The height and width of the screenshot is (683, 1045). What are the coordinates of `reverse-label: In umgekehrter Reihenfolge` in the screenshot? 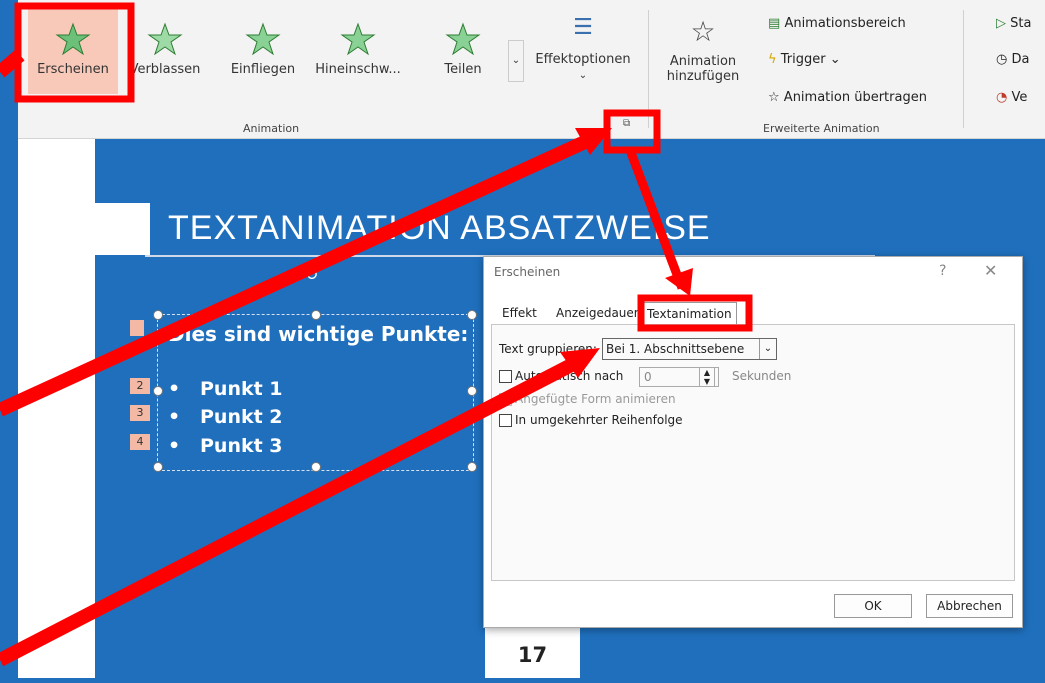 It's located at (599, 420).